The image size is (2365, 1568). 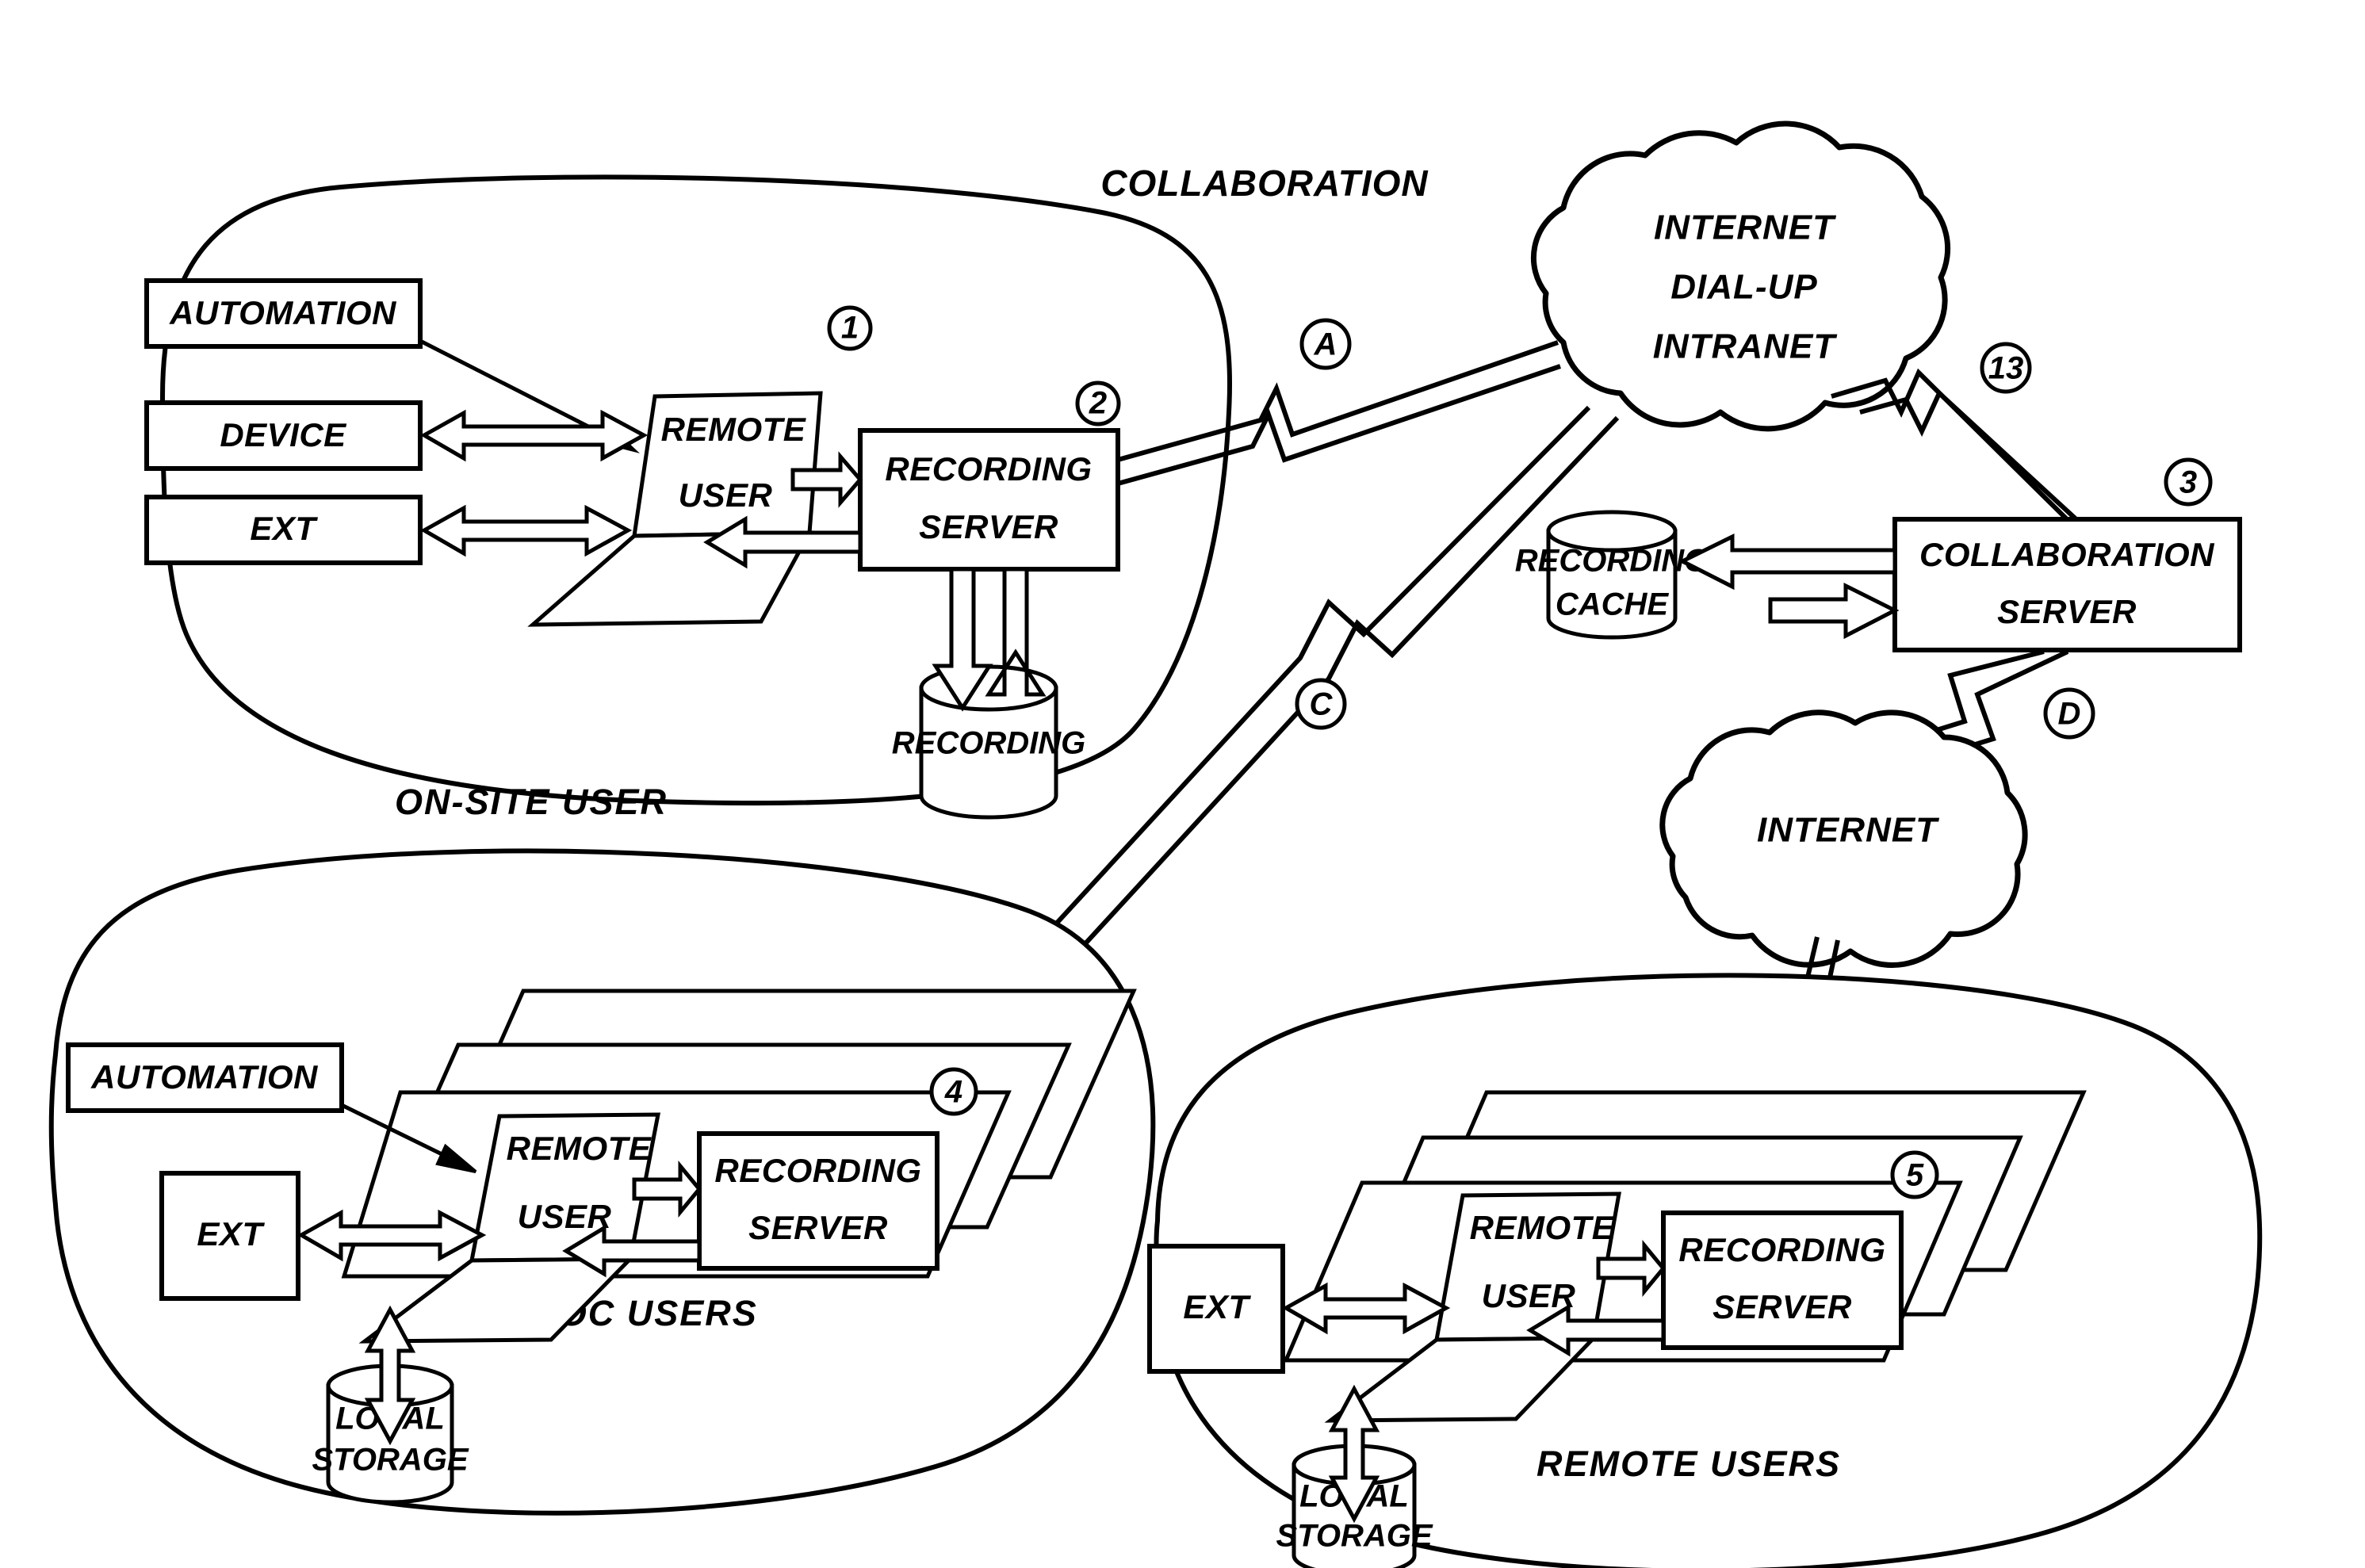 What do you see at coordinates (1354, 1536) in the screenshot?
I see `remote-local-storage-label-line2: STORAGE` at bounding box center [1354, 1536].